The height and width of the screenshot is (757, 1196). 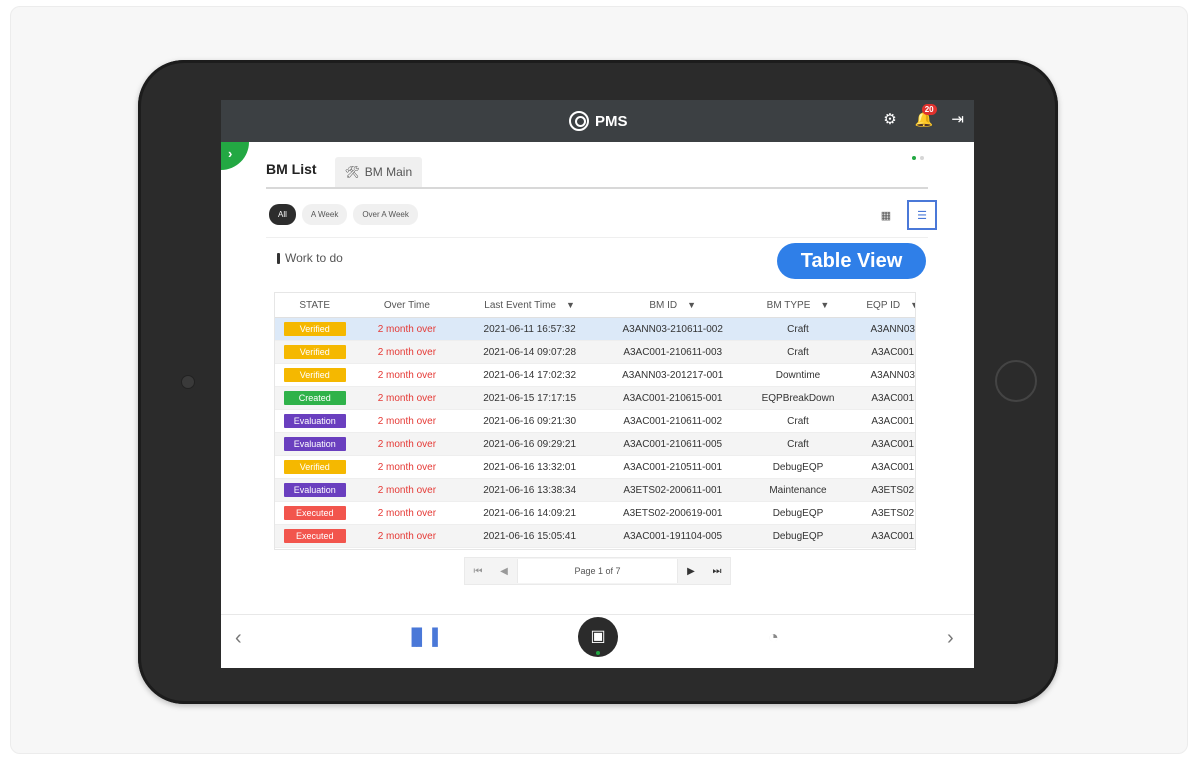 What do you see at coordinates (597, 172) in the screenshot?
I see `tab-bar: BM List 🛠 BM Main` at bounding box center [597, 172].